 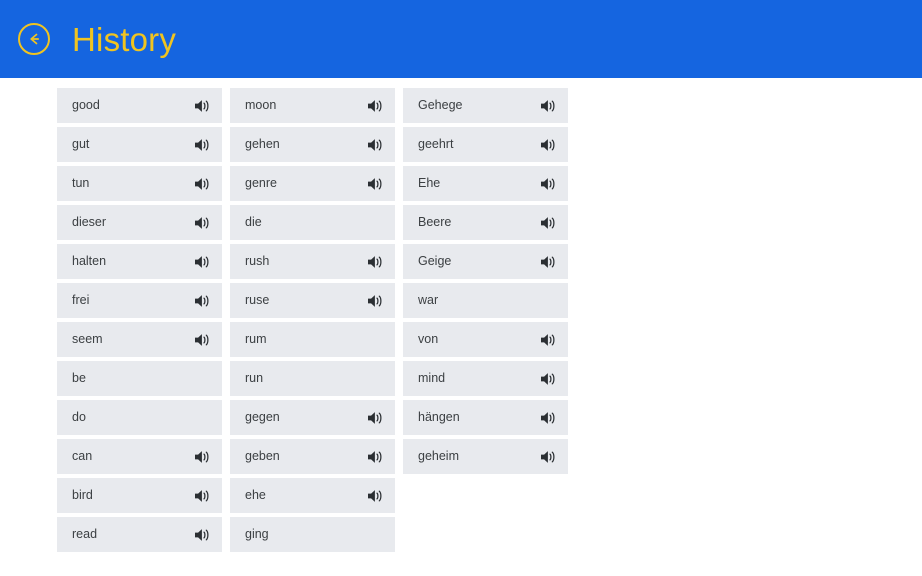 What do you see at coordinates (312, 495) in the screenshot?
I see `word-card-ehe: ehe` at bounding box center [312, 495].